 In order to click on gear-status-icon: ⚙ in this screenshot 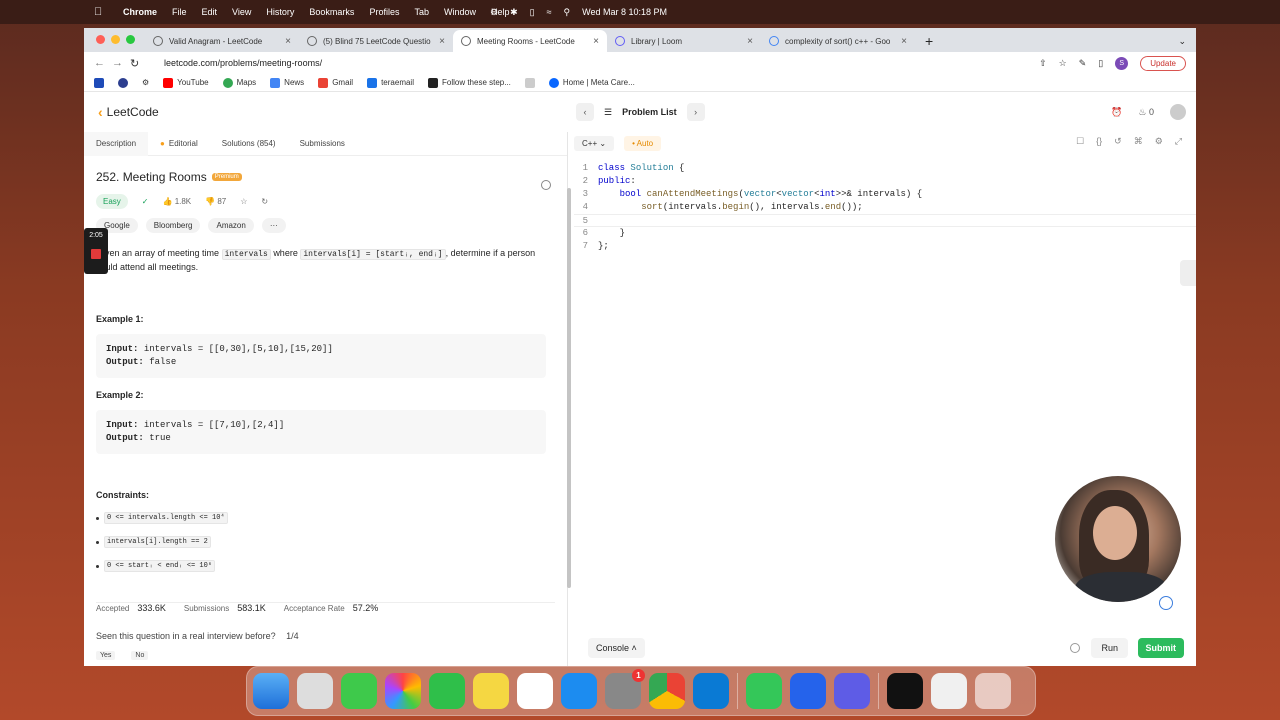, I will do `click(494, 12)`.